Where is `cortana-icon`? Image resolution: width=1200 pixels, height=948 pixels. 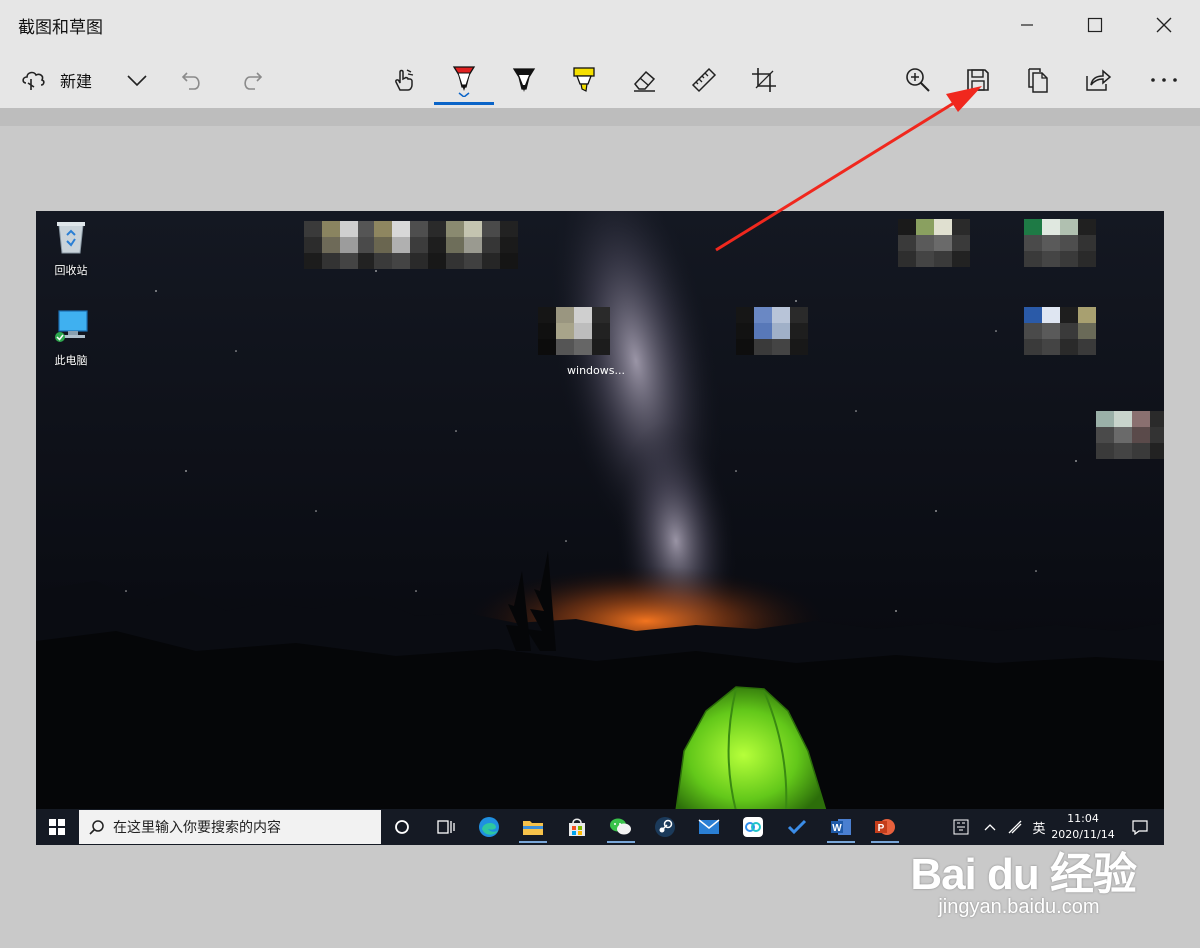
cortana-icon is located at coordinates (402, 827).